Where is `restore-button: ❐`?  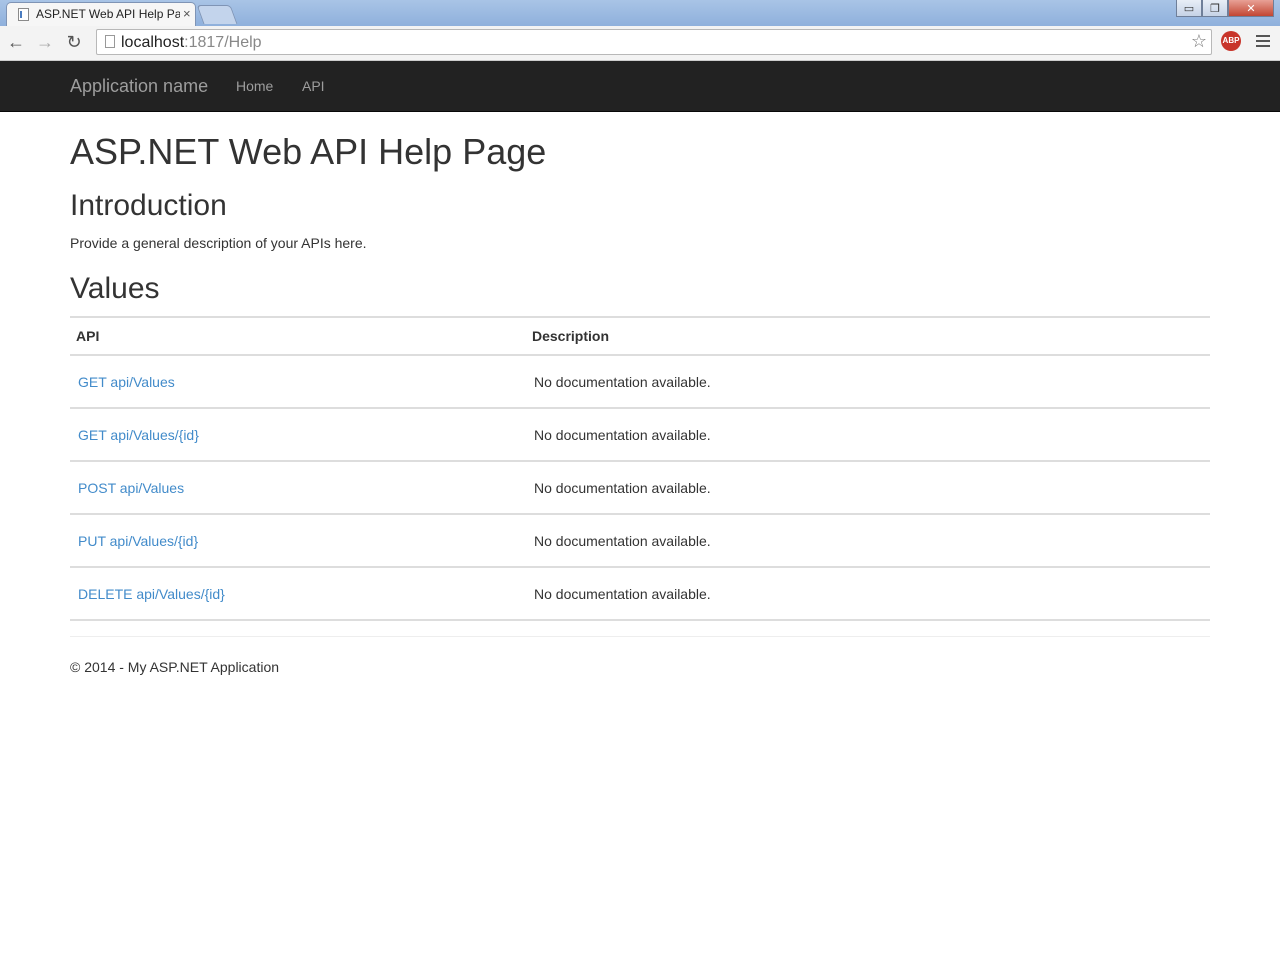 restore-button: ❐ is located at coordinates (1215, 8).